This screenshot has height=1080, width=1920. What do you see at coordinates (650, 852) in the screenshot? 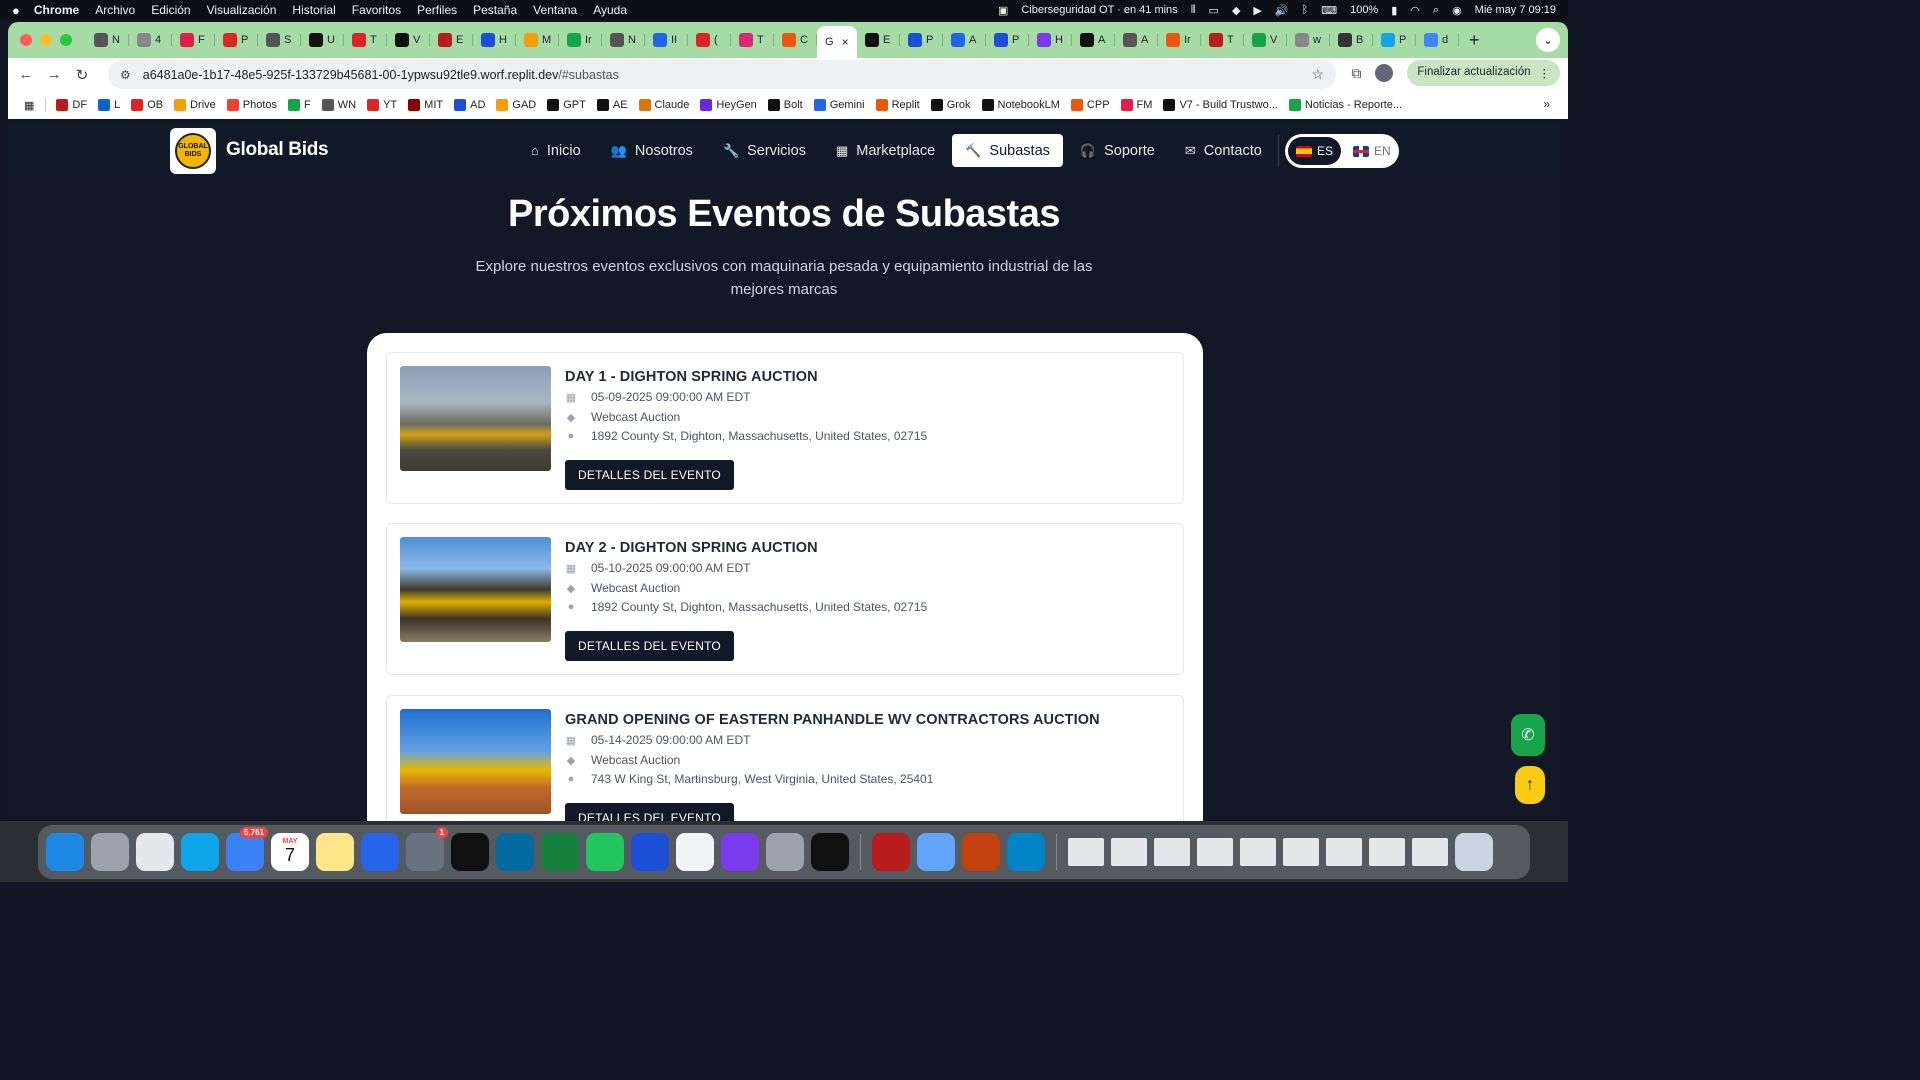
I see `word-dock-icon` at bounding box center [650, 852].